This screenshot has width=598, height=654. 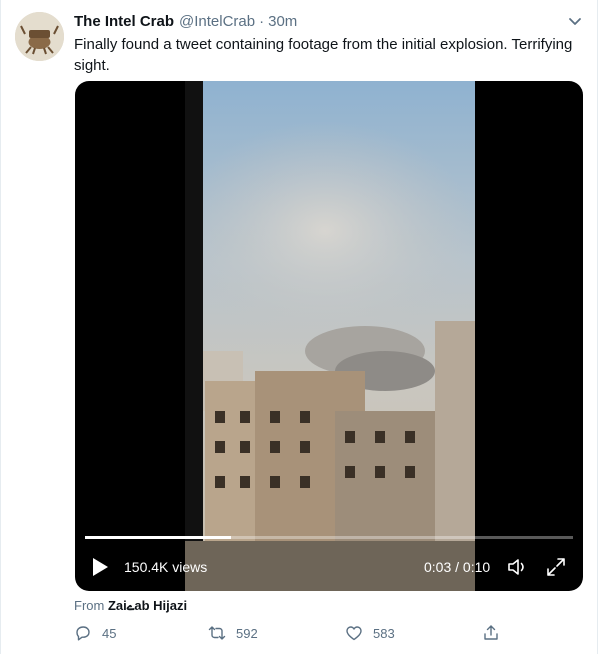 I want to click on retweet-icon, so click(x=217, y=633).